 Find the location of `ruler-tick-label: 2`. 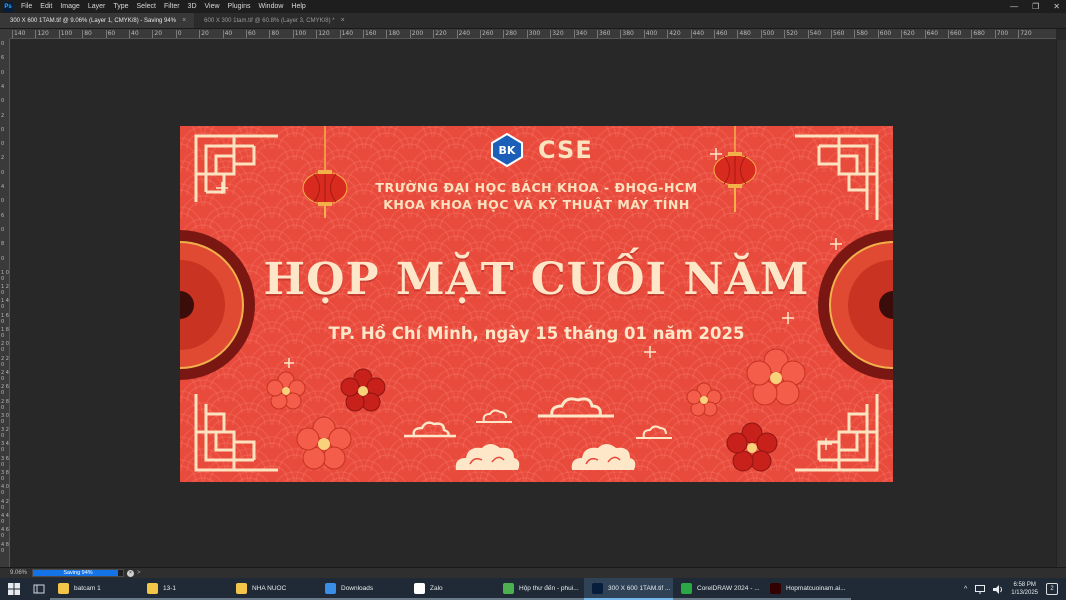

ruler-tick-label: 2 is located at coordinates (3, 158).